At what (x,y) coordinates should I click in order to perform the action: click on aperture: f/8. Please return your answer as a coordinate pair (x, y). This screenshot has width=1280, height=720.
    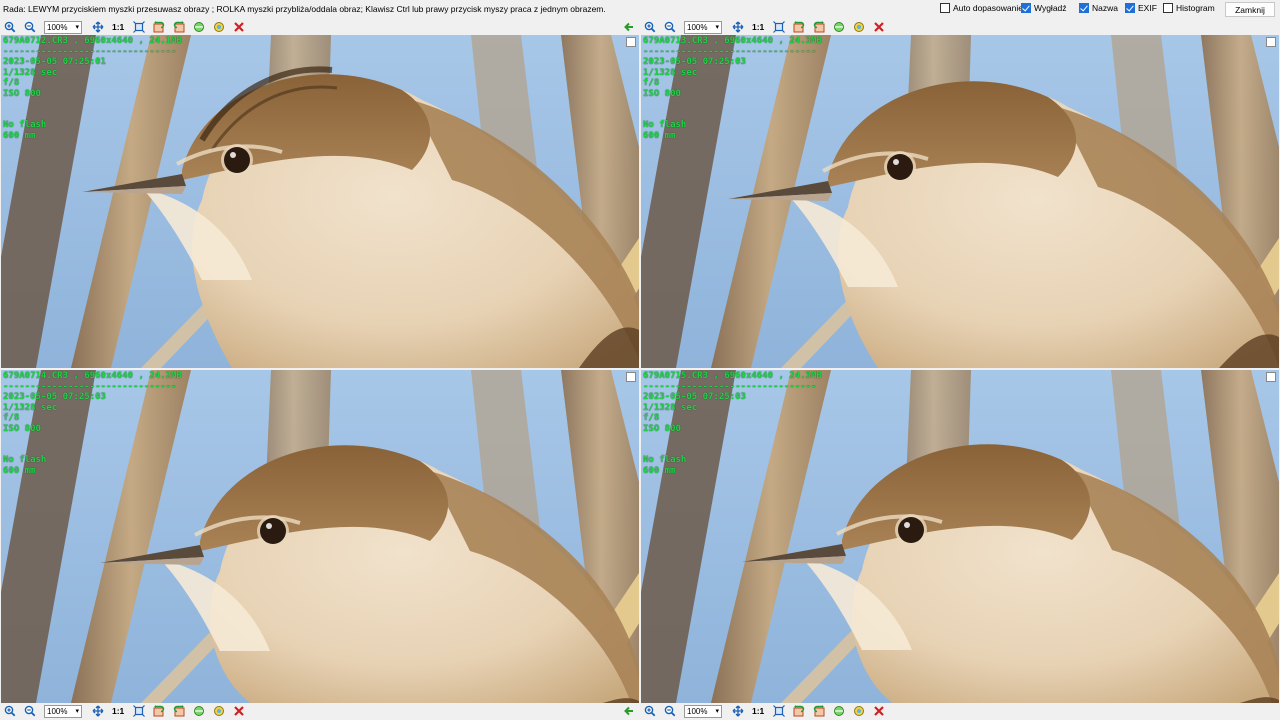
    Looking at the image, I should click on (11, 83).